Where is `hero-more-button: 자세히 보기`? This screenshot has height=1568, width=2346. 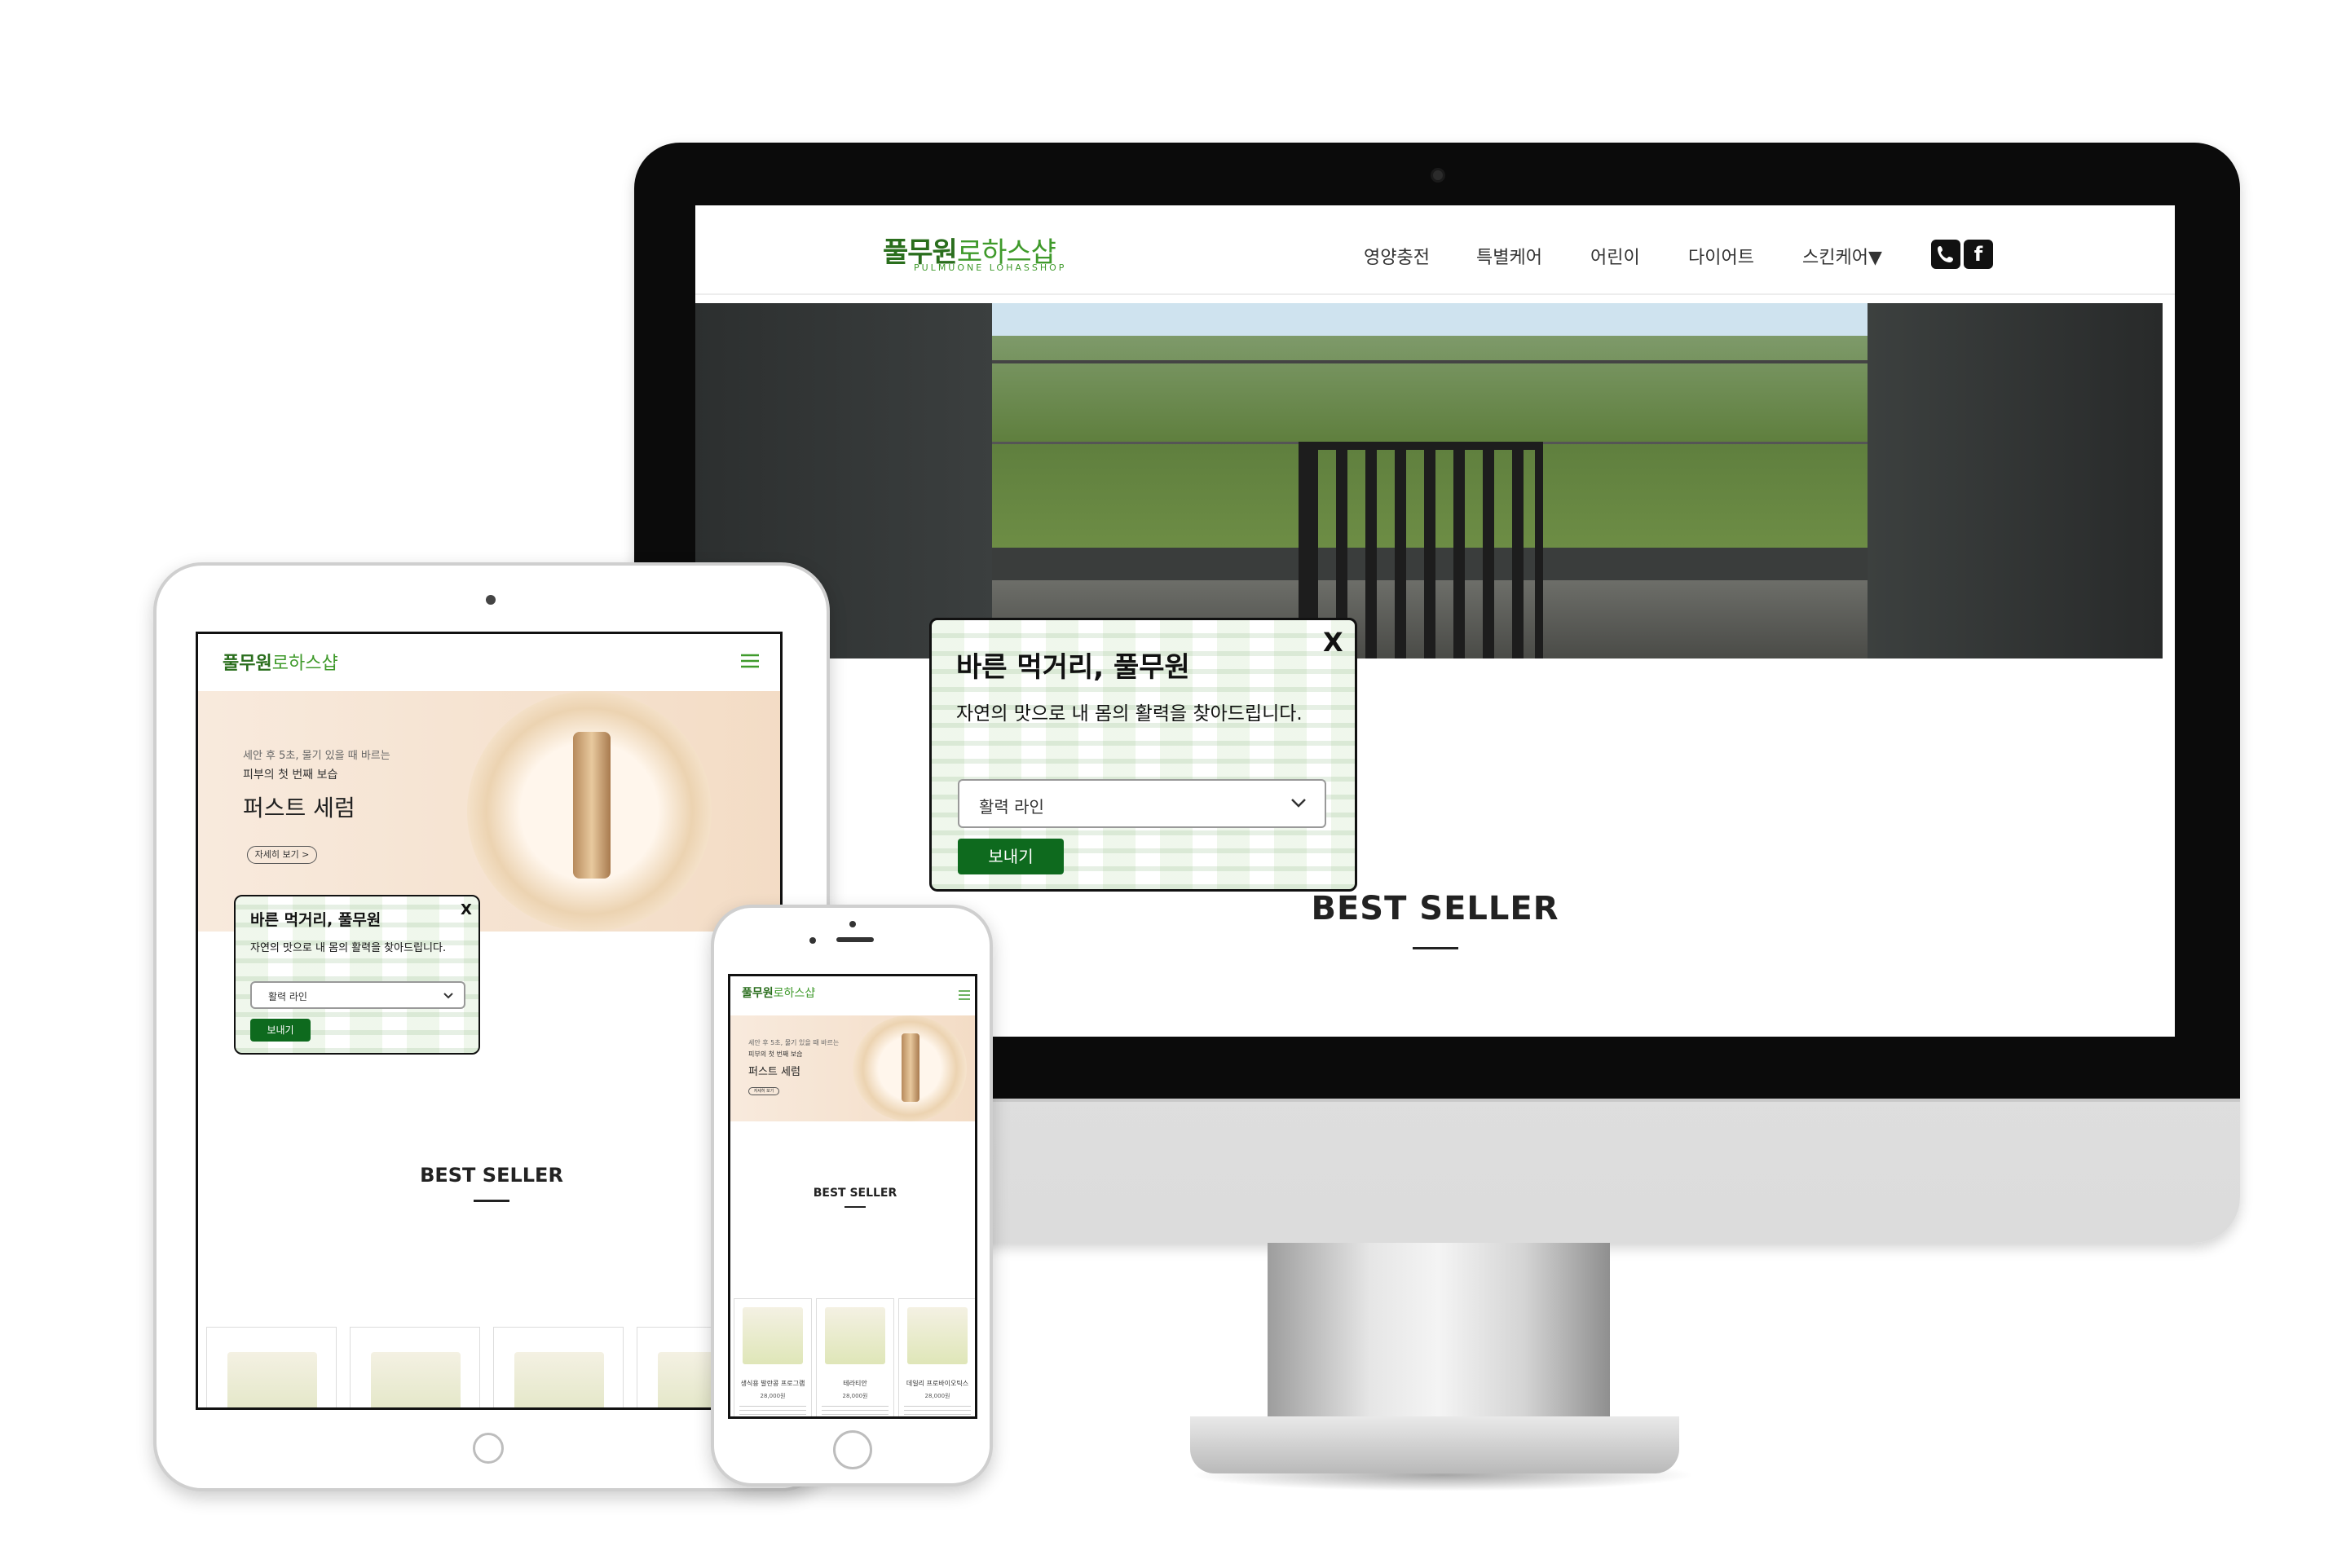 hero-more-button: 자세히 보기 is located at coordinates (764, 1091).